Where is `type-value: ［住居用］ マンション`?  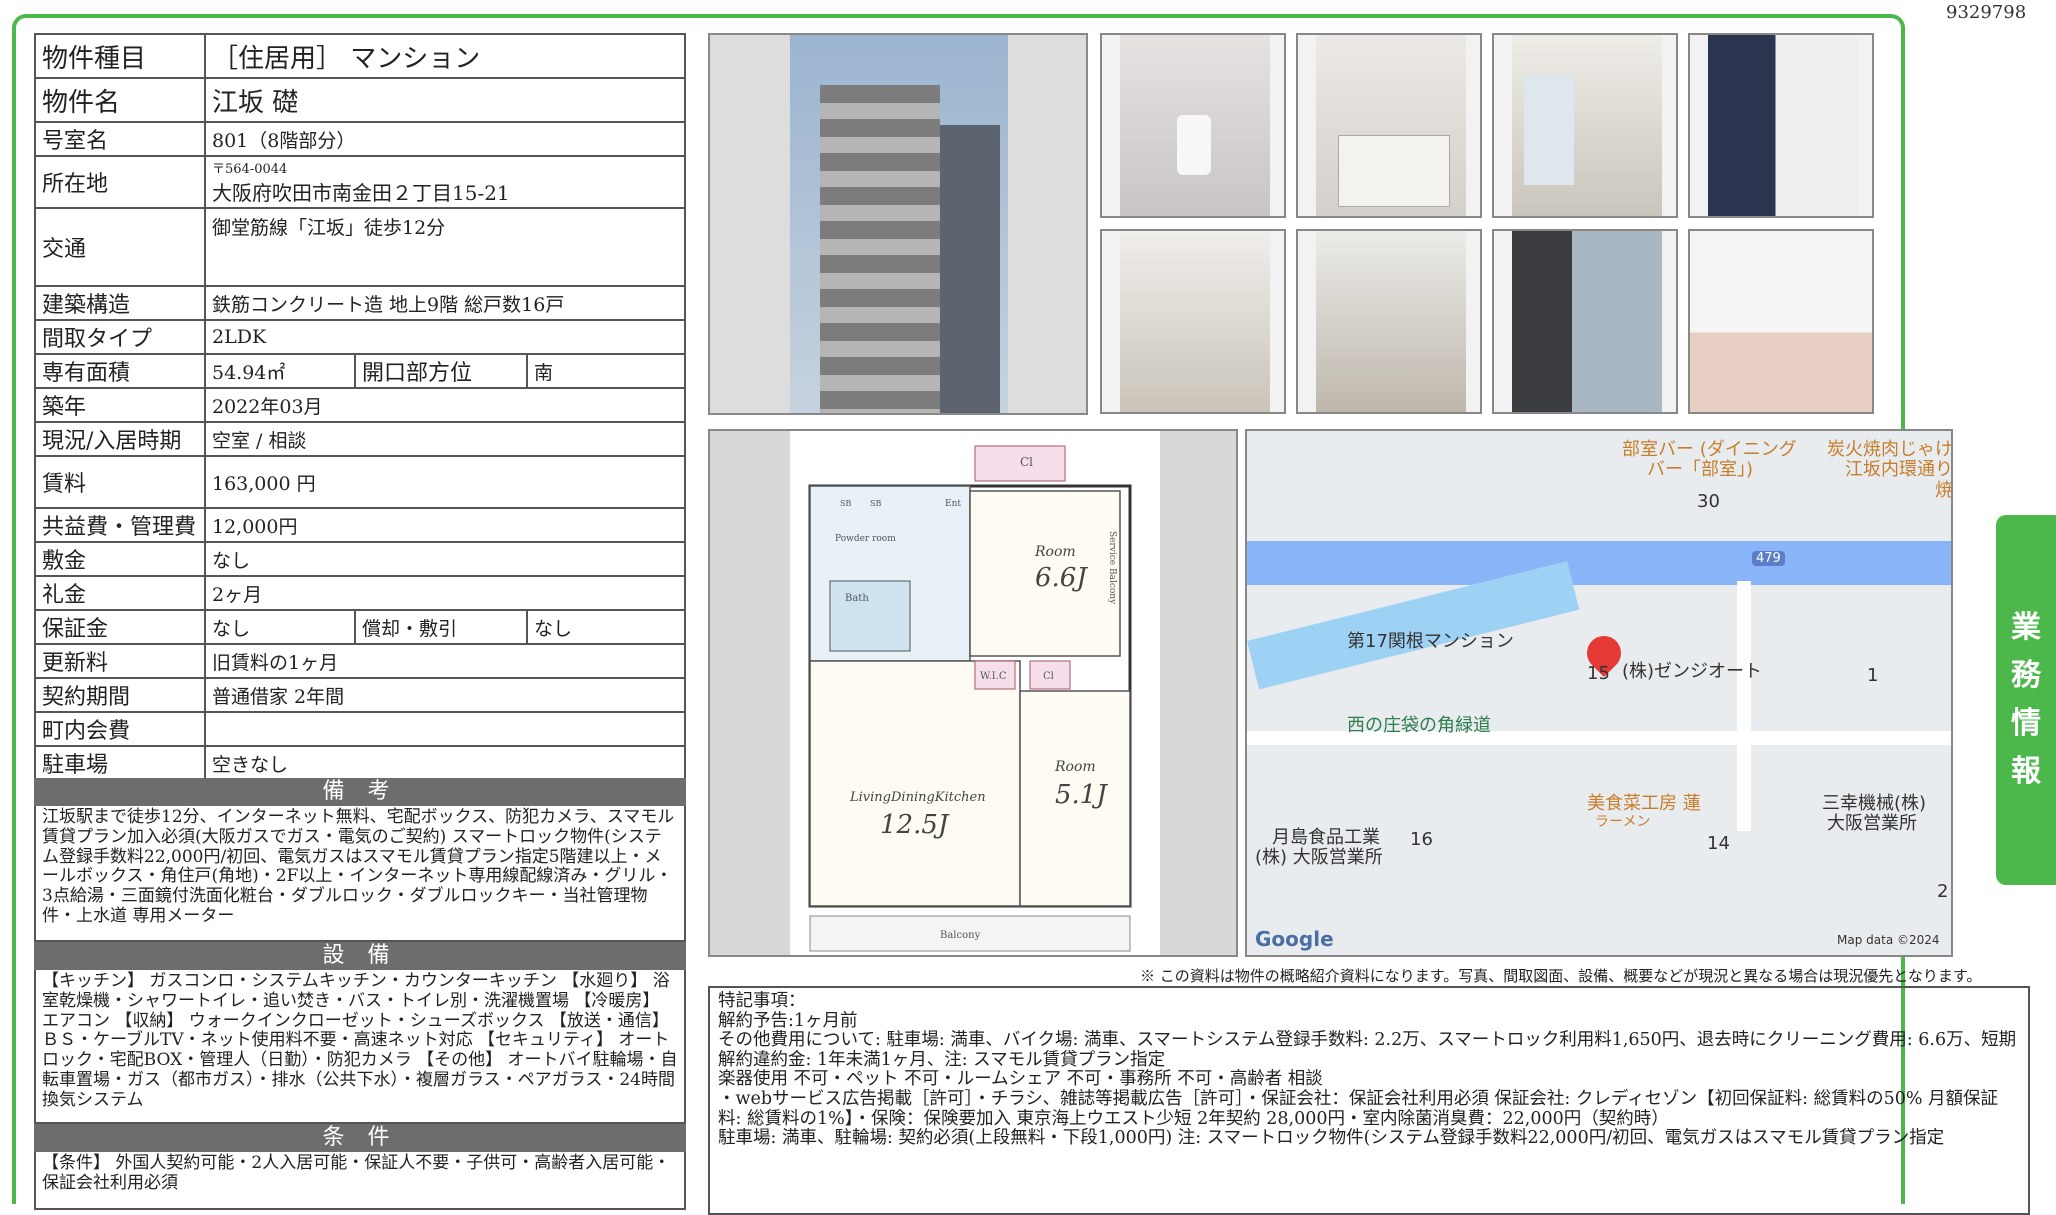
type-value: ［住居用］ マンション is located at coordinates (445, 56).